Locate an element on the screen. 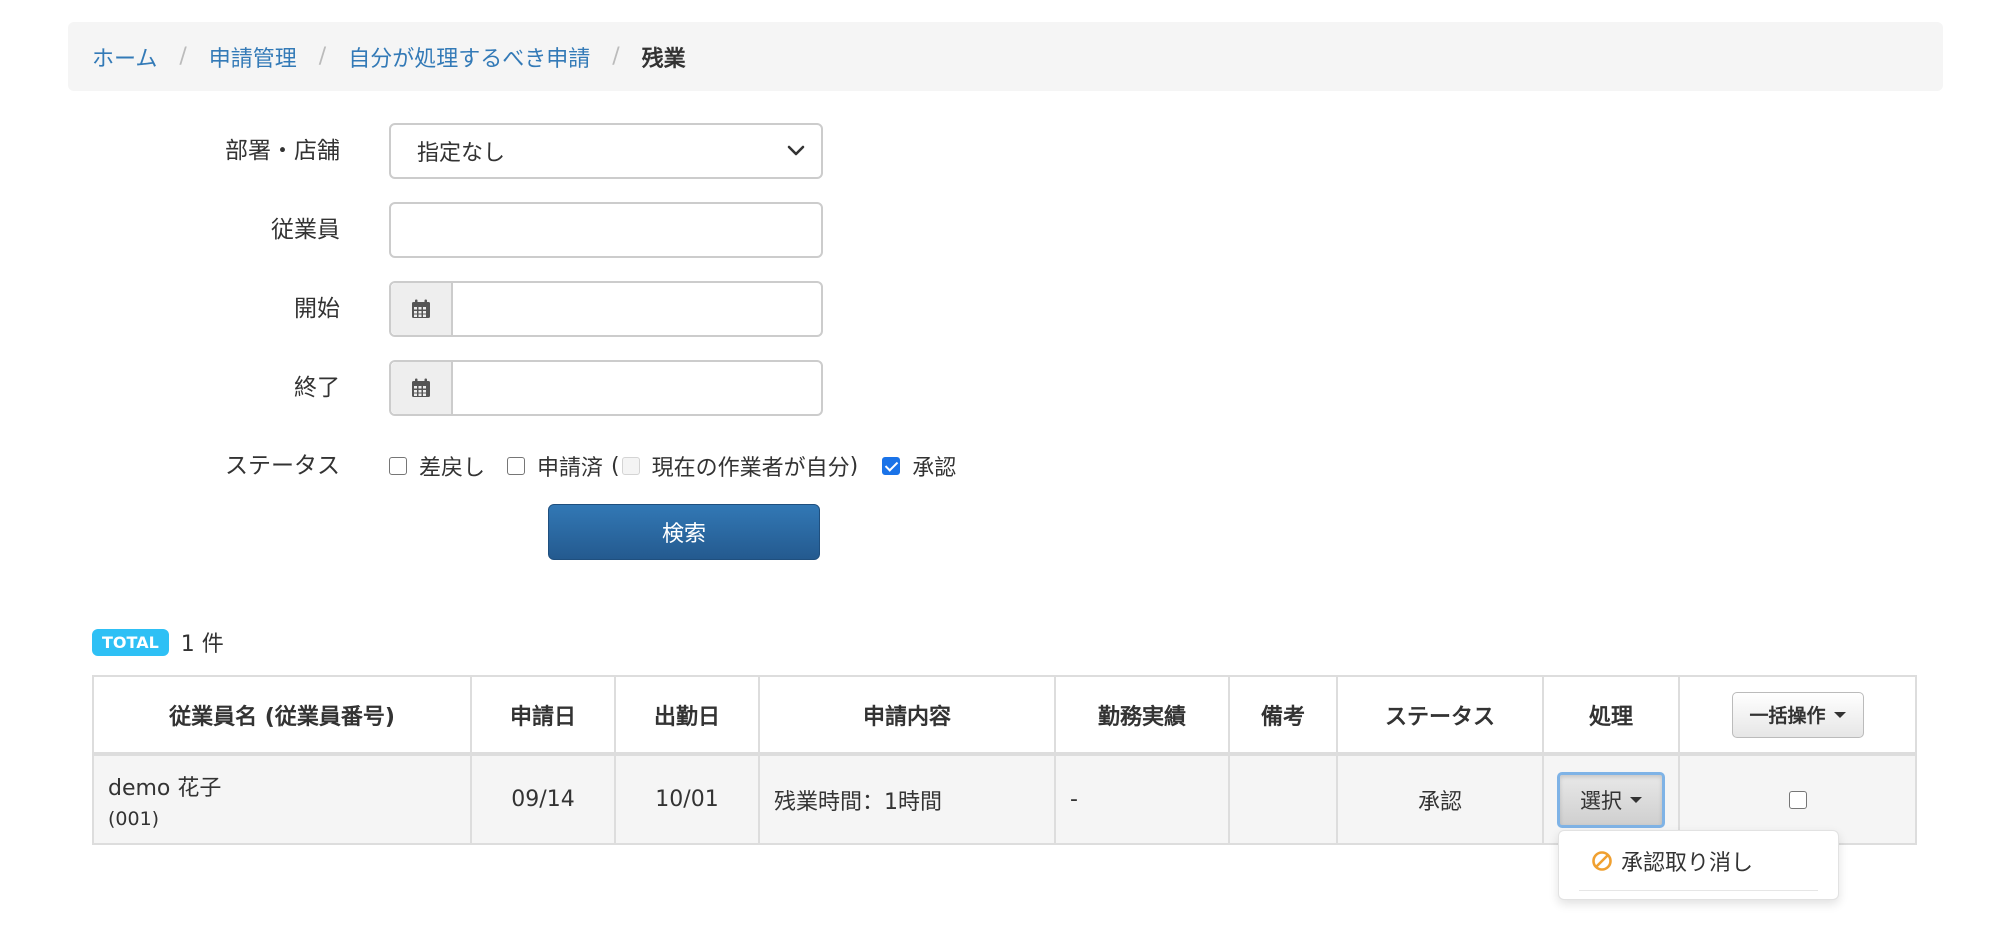 The image size is (1990, 936). select-action-button: 選択 is located at coordinates (1611, 799).